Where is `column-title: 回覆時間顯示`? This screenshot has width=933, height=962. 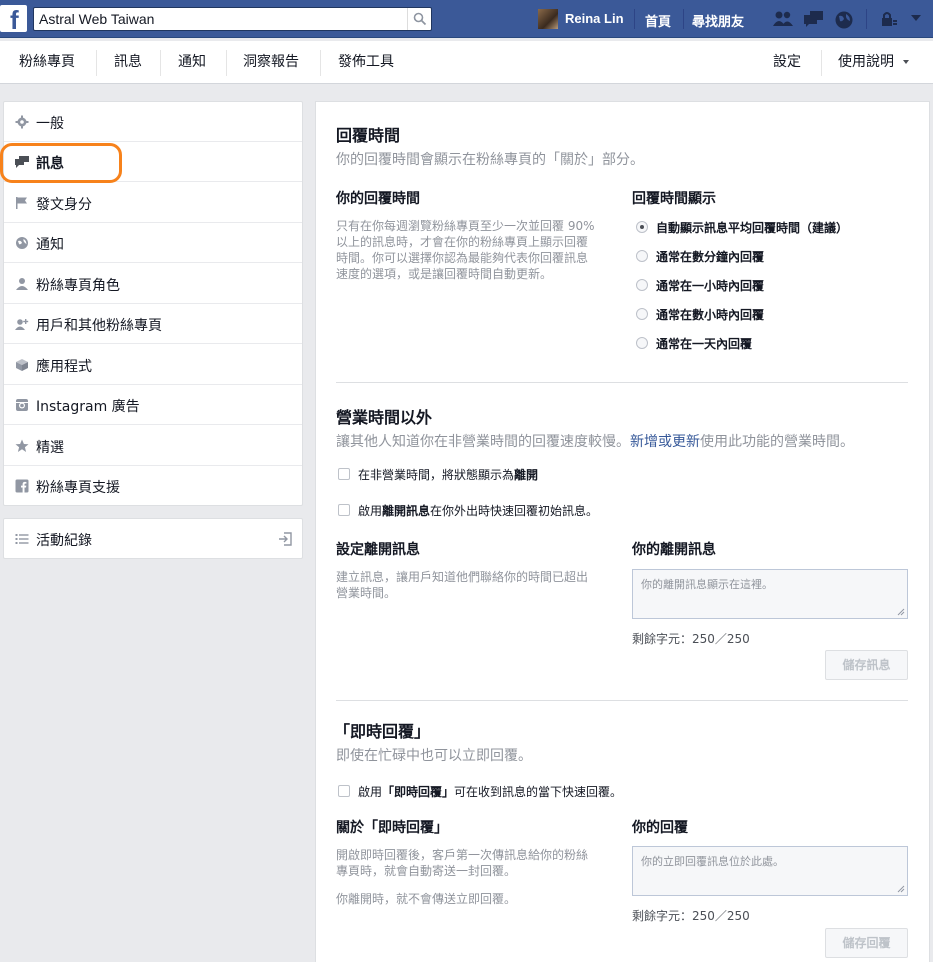 column-title: 回覆時間顯示 is located at coordinates (674, 199).